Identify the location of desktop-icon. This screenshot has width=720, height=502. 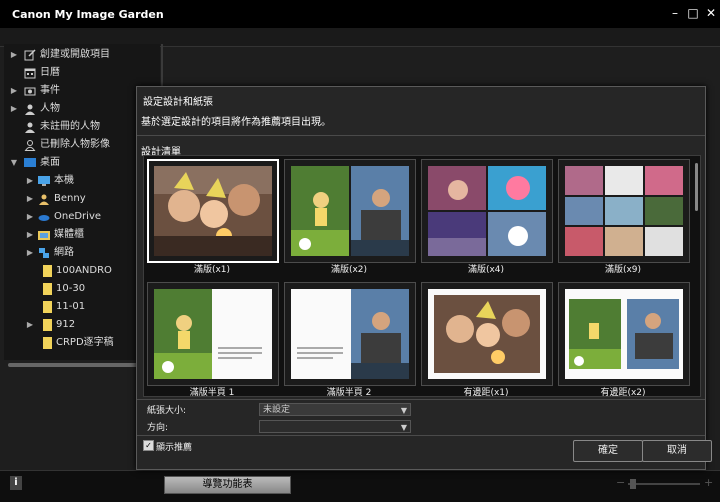
(30, 162).